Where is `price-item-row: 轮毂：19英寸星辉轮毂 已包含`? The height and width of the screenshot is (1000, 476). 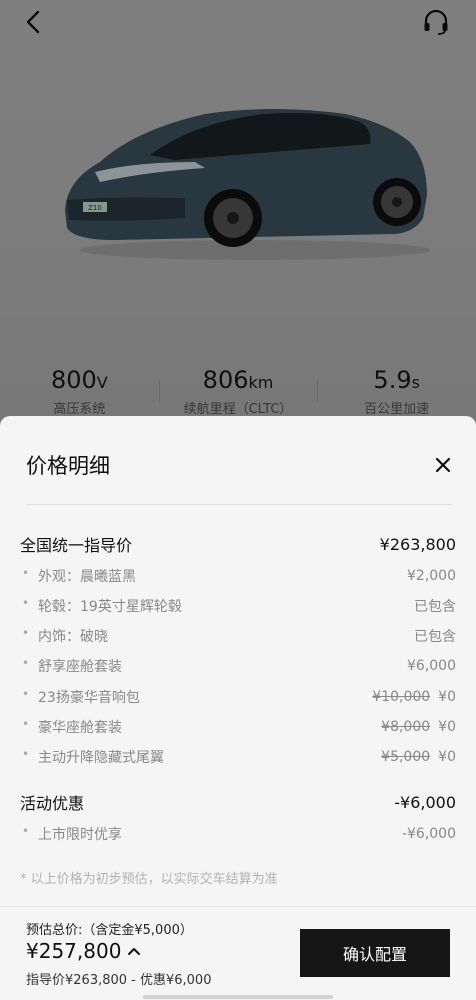
price-item-row: 轮毂：19英寸星辉轮毂 已包含 is located at coordinates (238, 606).